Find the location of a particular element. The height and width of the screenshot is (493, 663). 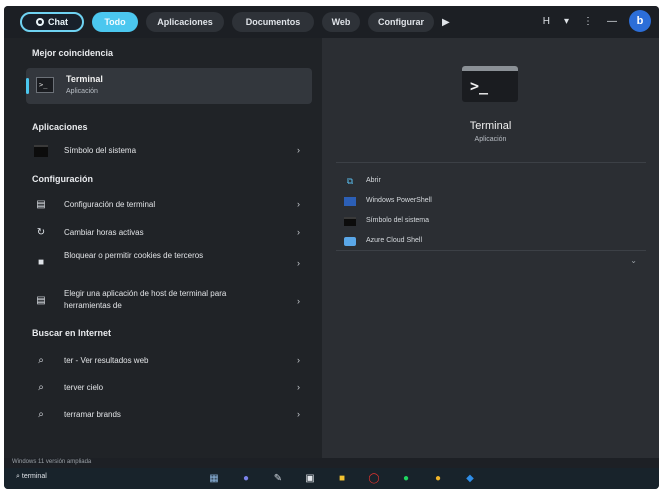

chat-button: Chat is located at coordinates (52, 22).